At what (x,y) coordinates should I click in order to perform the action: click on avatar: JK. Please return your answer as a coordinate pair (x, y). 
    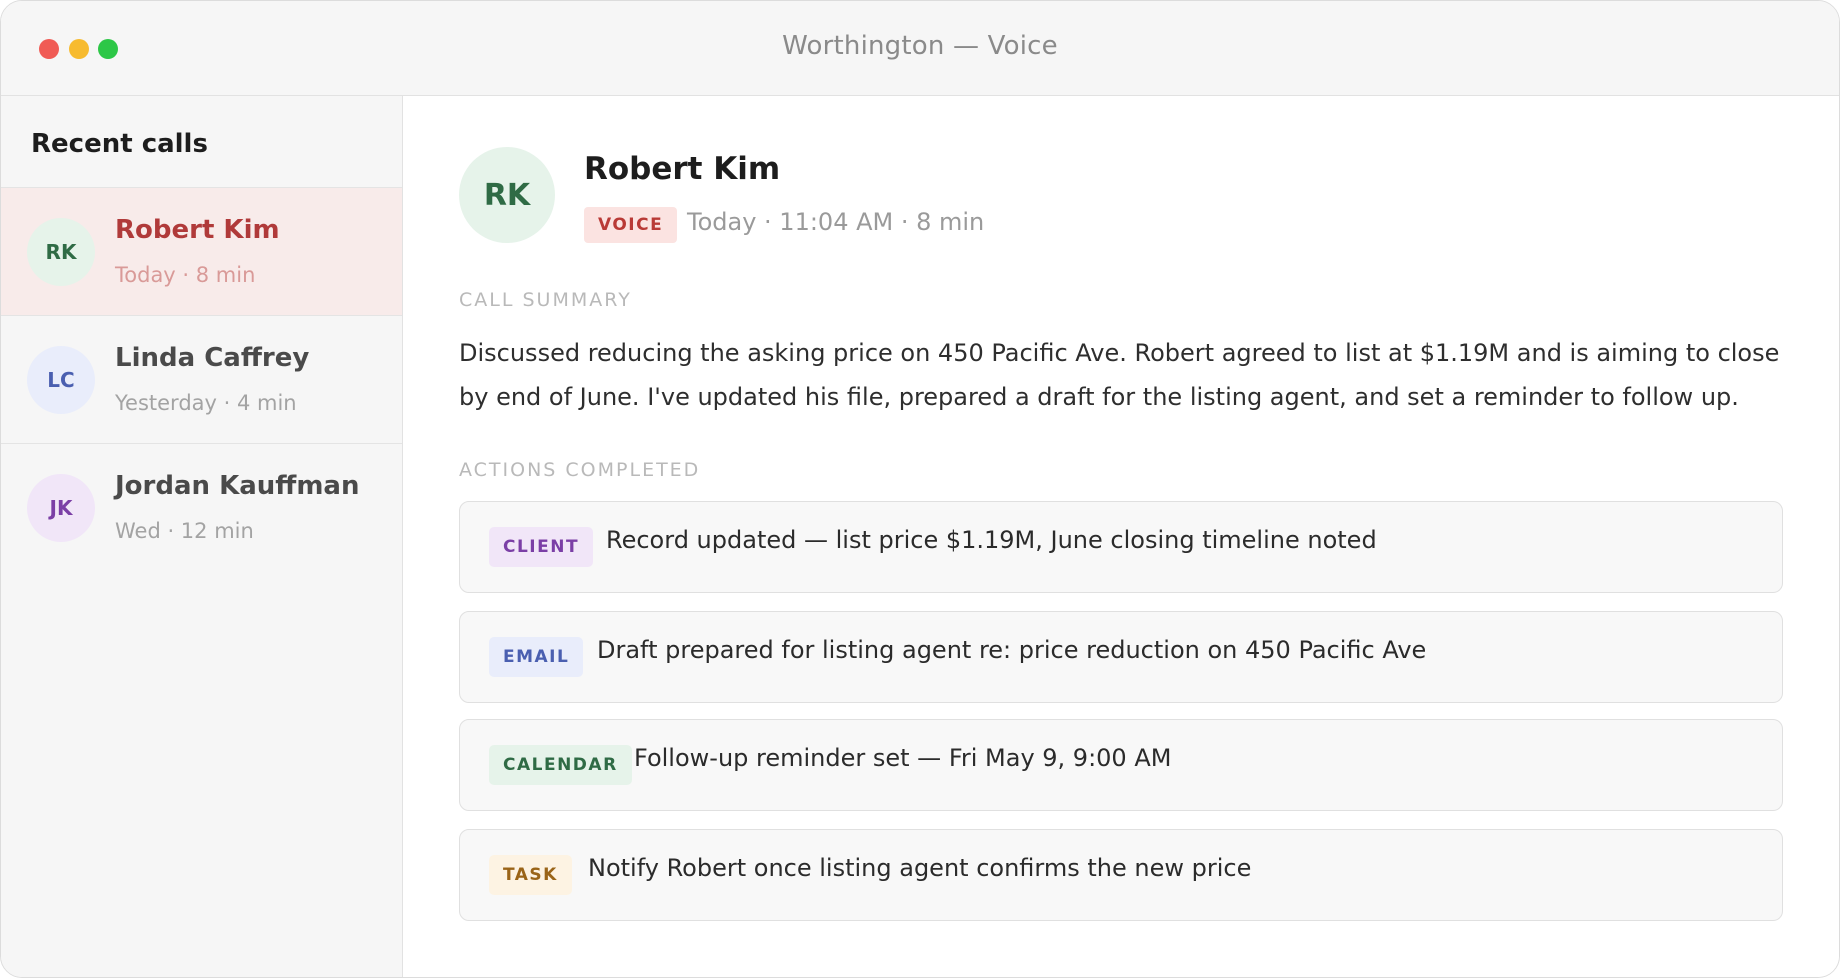
    Looking at the image, I should click on (61, 508).